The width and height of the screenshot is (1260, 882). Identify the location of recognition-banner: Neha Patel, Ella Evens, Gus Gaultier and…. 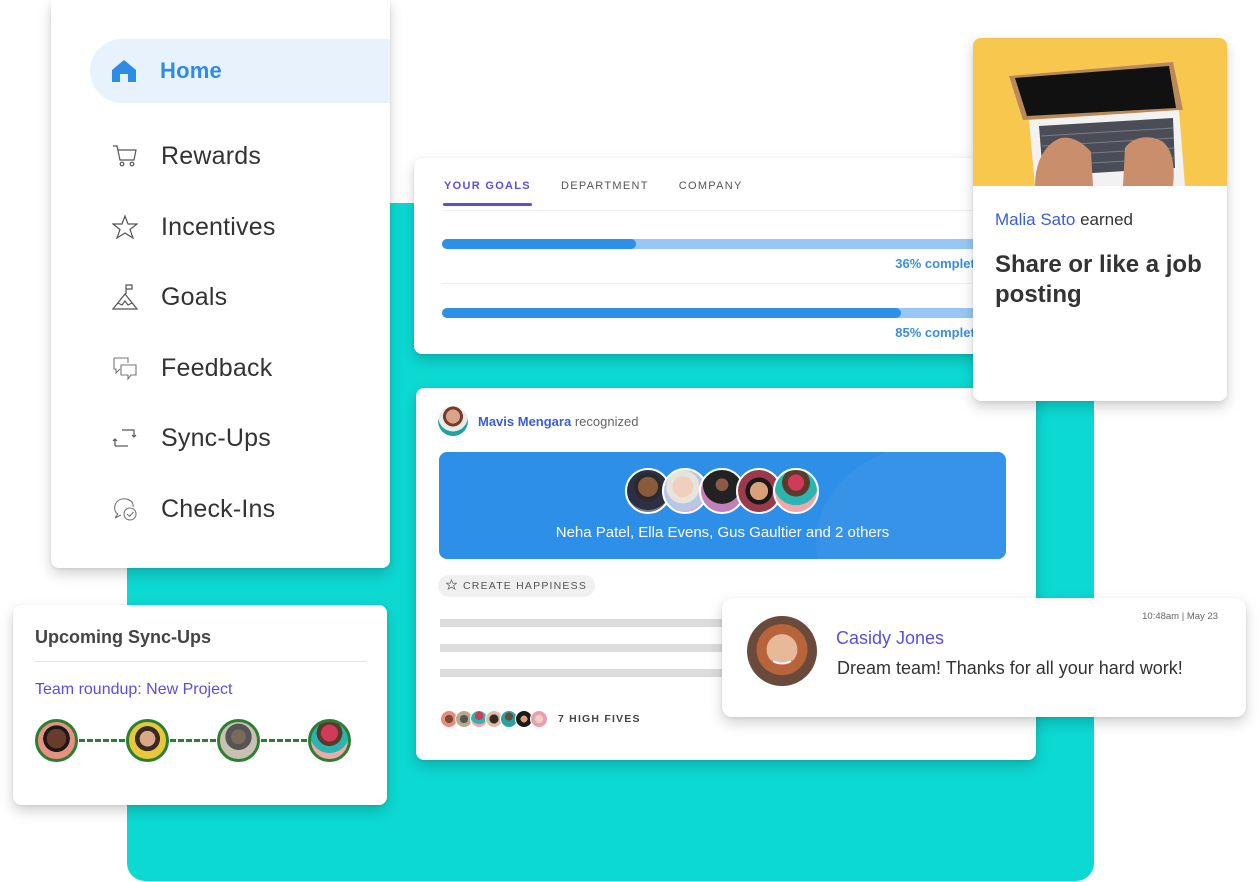
(722, 505).